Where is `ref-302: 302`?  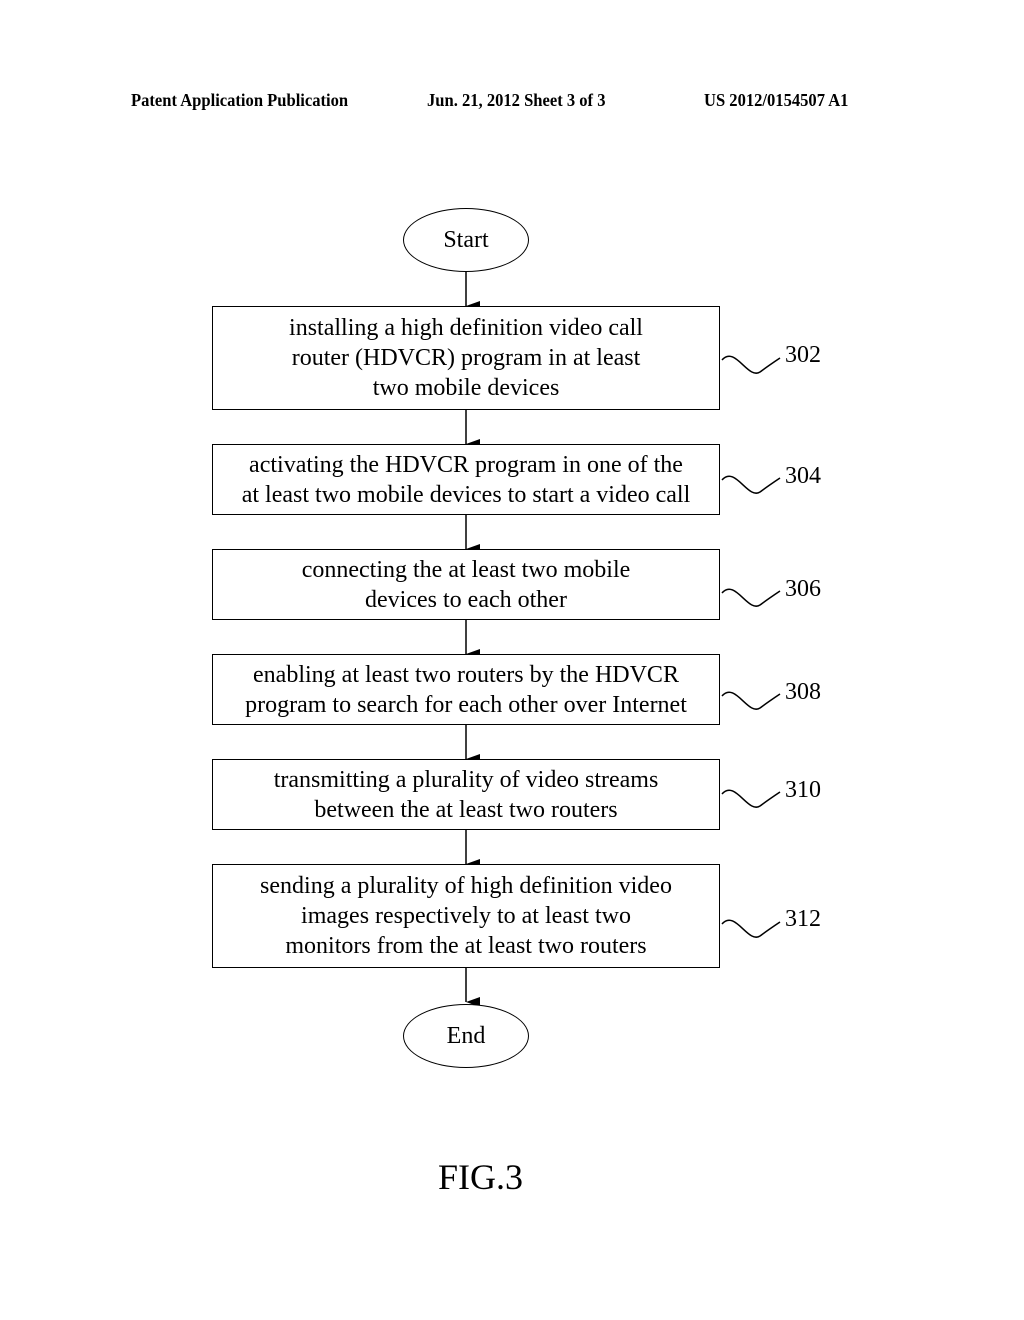
ref-302: 302 is located at coordinates (803, 355).